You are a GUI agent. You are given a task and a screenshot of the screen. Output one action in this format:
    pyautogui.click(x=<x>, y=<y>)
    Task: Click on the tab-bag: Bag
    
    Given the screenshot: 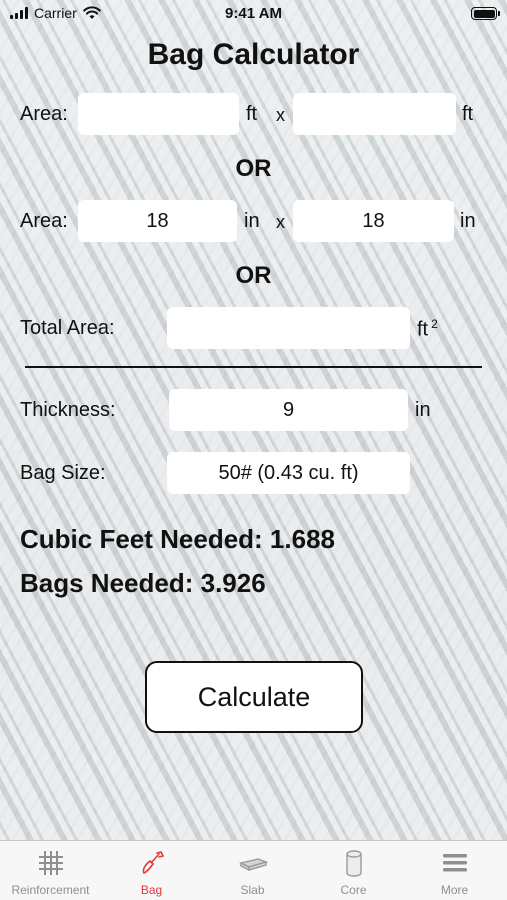 What is the action you would take?
    pyautogui.click(x=151, y=870)
    